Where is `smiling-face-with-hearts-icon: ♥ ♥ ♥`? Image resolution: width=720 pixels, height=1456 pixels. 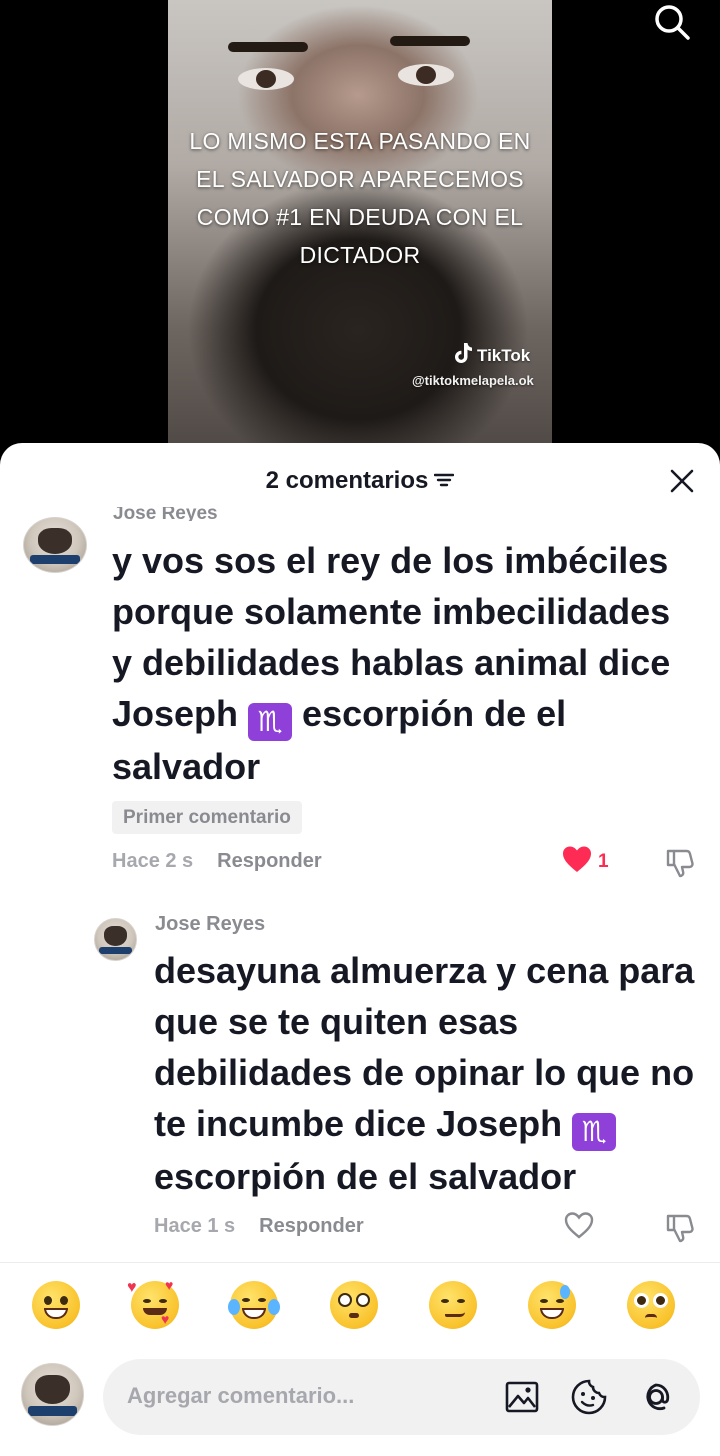 smiling-face-with-hearts-icon: ♥ ♥ ♥ is located at coordinates (153, 1303).